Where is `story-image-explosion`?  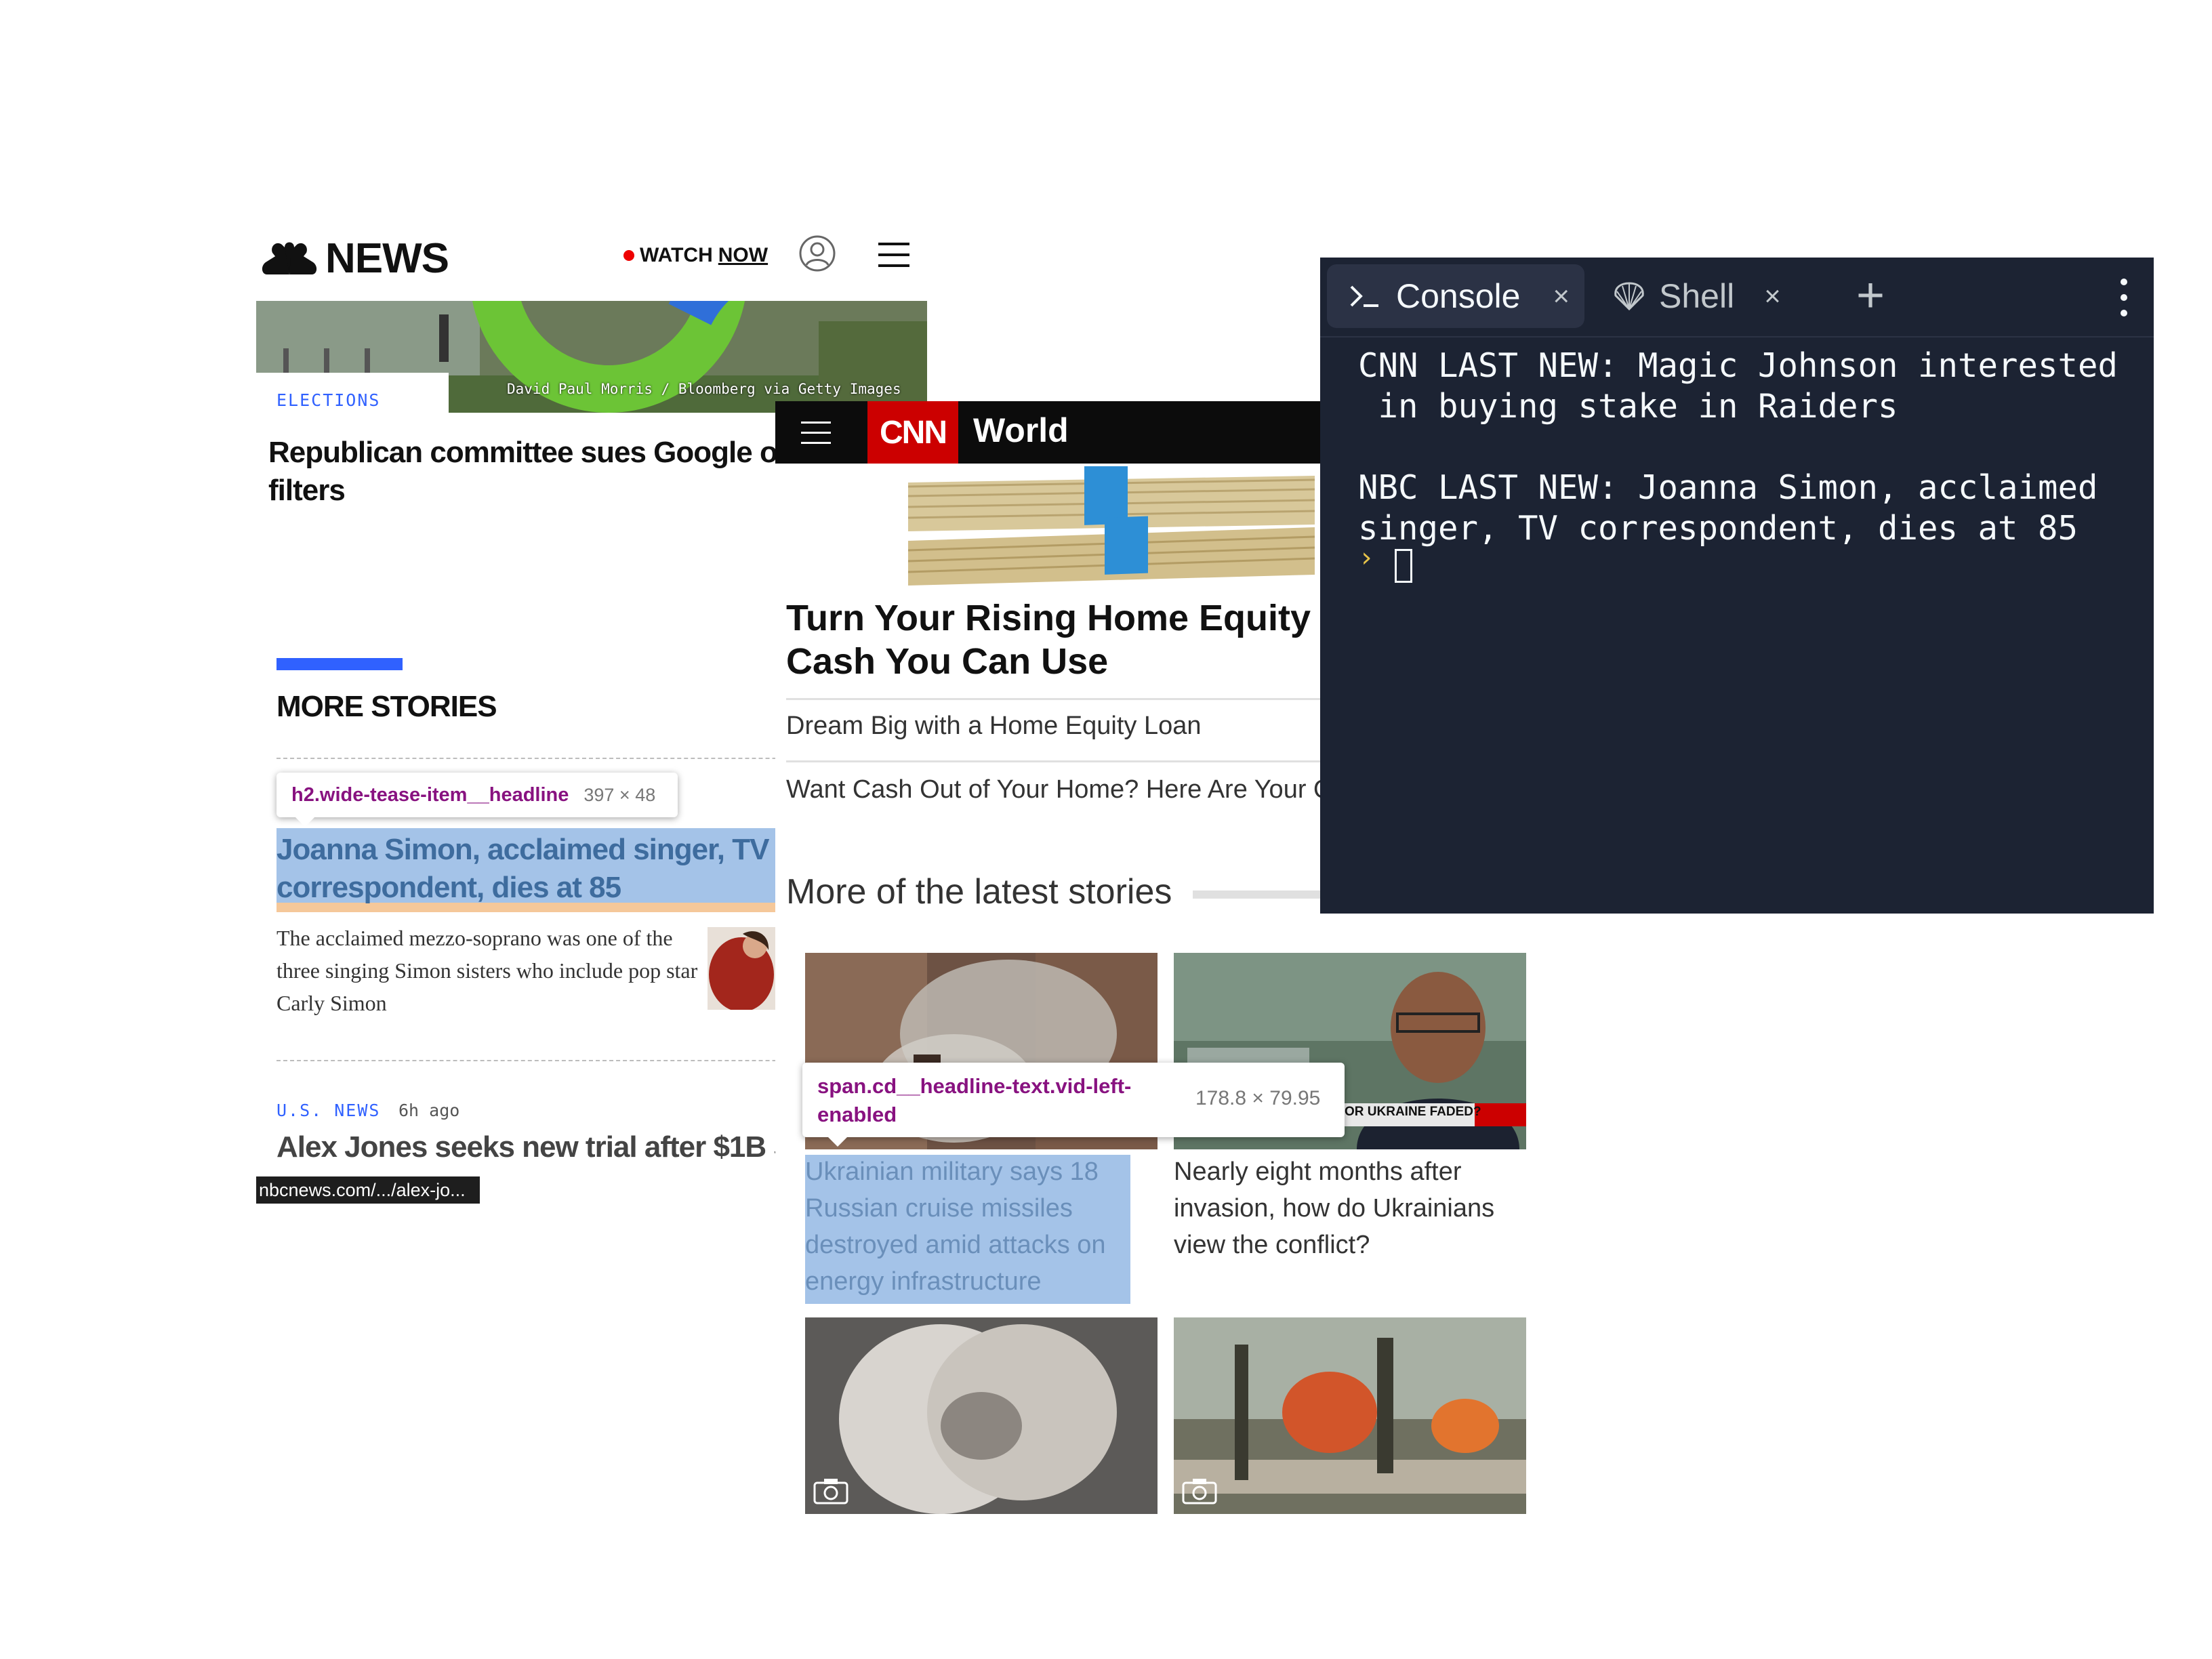 story-image-explosion is located at coordinates (1350, 1416).